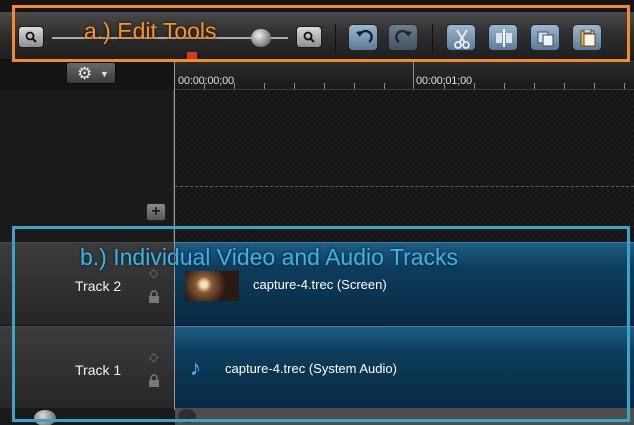  Describe the element at coordinates (206, 81) in the screenshot. I see `ruler-timecode: 00:00:00;00` at that location.